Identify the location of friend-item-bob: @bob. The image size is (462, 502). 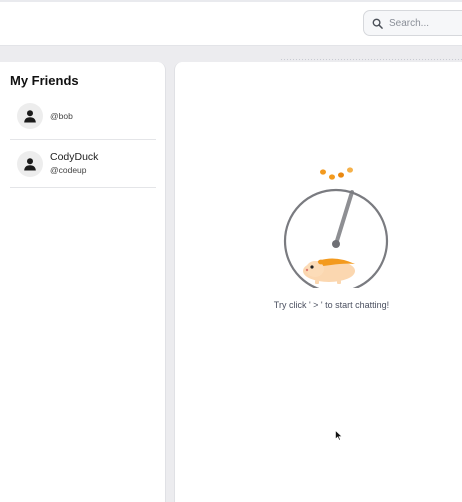
(83, 116).